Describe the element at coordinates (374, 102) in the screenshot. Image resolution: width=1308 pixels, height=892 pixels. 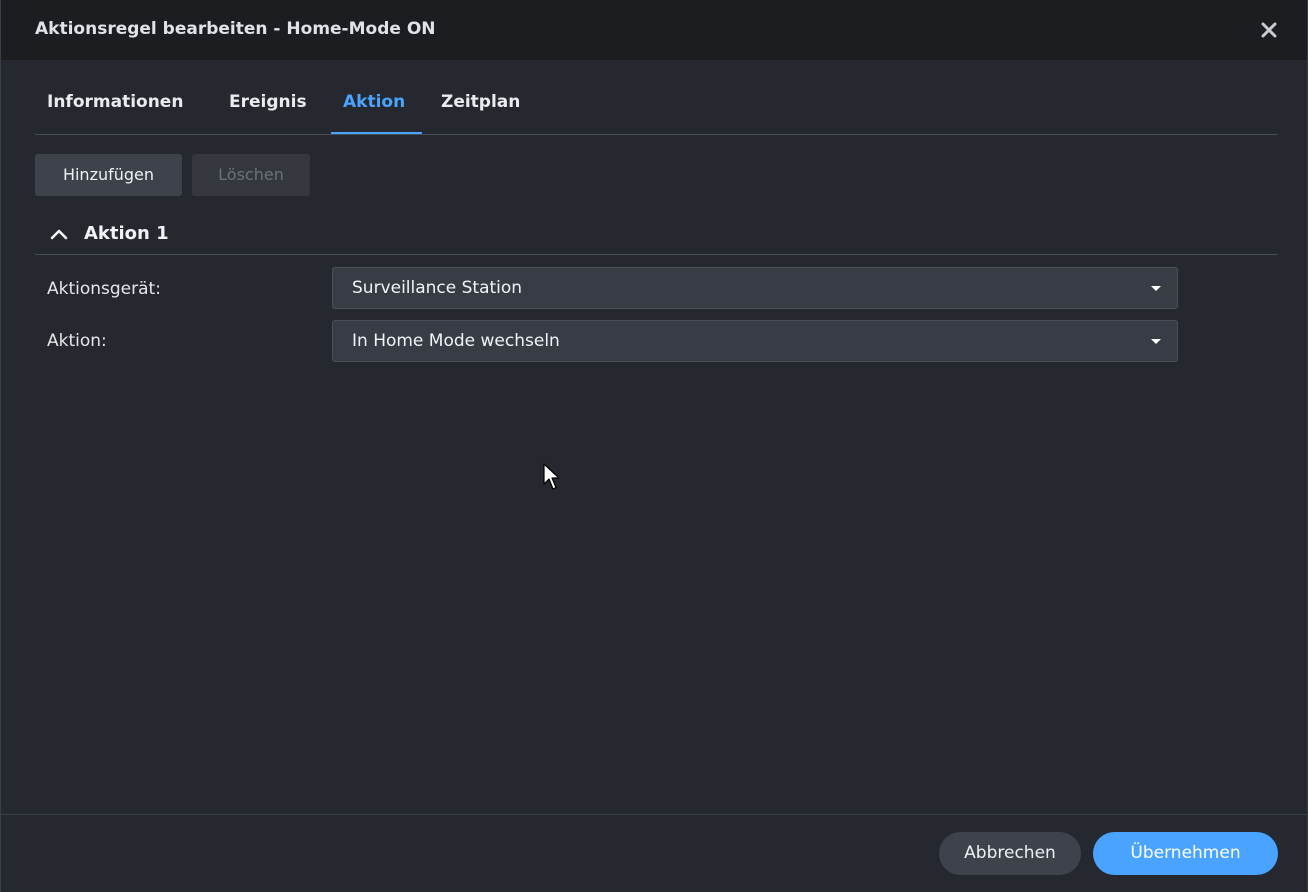
I see `tab-aktion: Aktion` at that location.